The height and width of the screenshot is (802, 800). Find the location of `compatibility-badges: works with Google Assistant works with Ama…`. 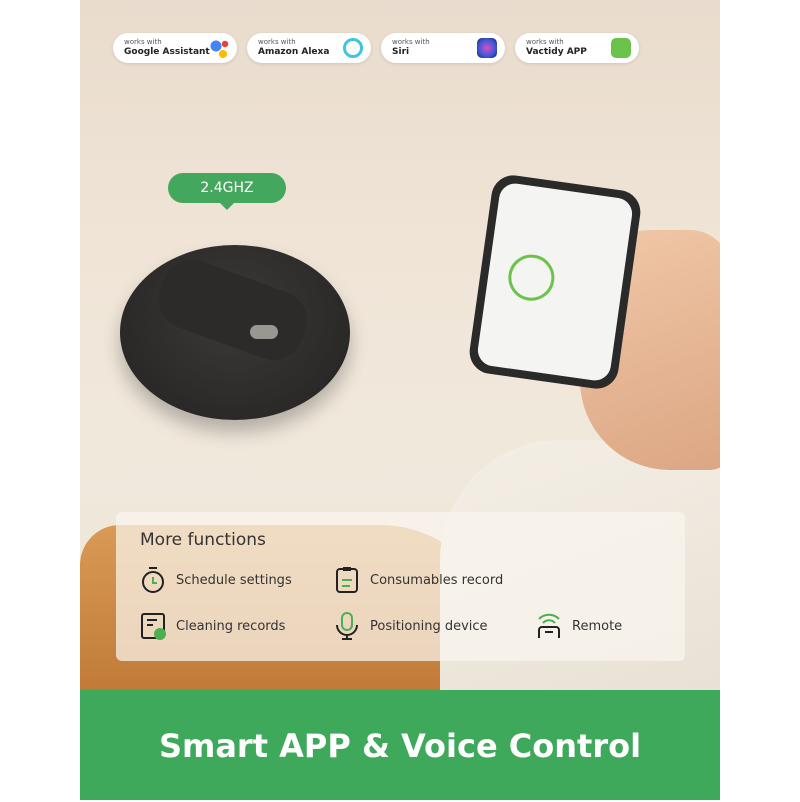

compatibility-badges: works with Google Assistant works with Ama… is located at coordinates (376, 48).